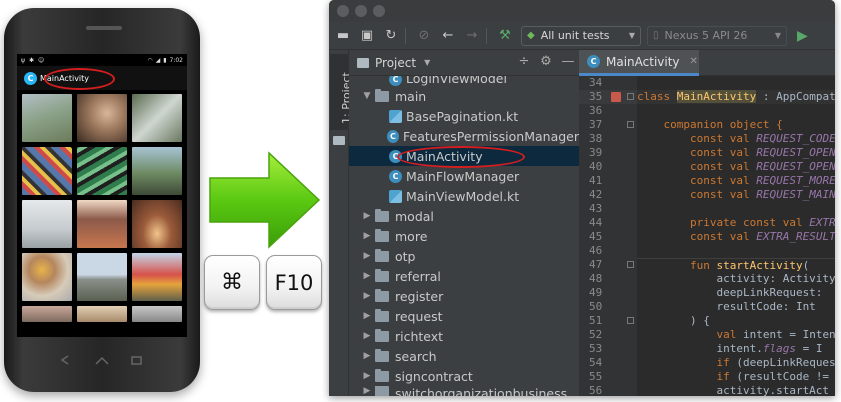 Image resolution: width=841 pixels, height=402 pixels. What do you see at coordinates (464, 96) in the screenshot?
I see `tree-folder-main: ▼ main` at bounding box center [464, 96].